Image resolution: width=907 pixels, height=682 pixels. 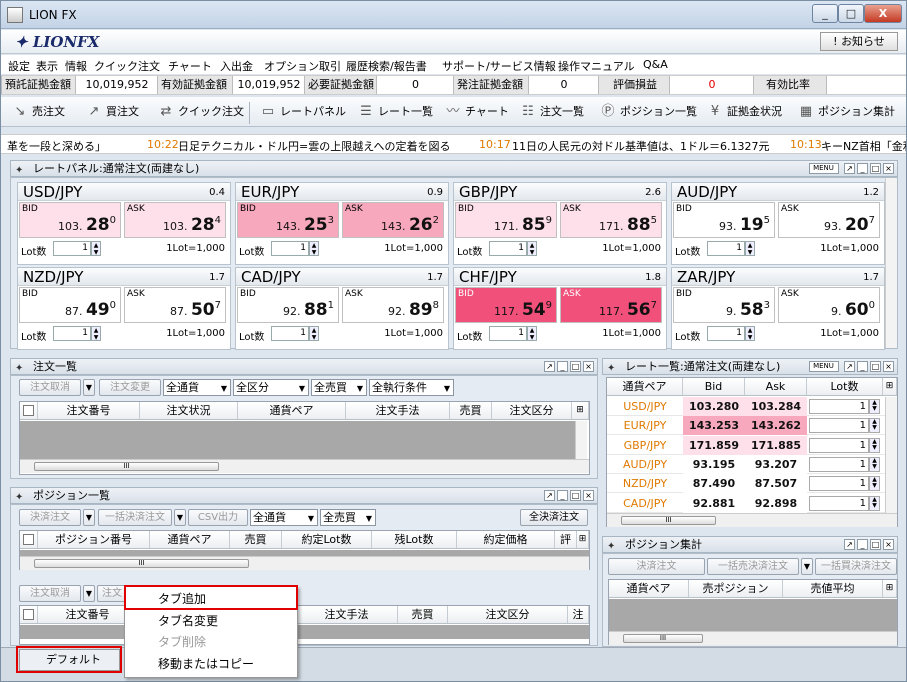 I want to click on modify-order-button: 注文変更, so click(x=130, y=387).